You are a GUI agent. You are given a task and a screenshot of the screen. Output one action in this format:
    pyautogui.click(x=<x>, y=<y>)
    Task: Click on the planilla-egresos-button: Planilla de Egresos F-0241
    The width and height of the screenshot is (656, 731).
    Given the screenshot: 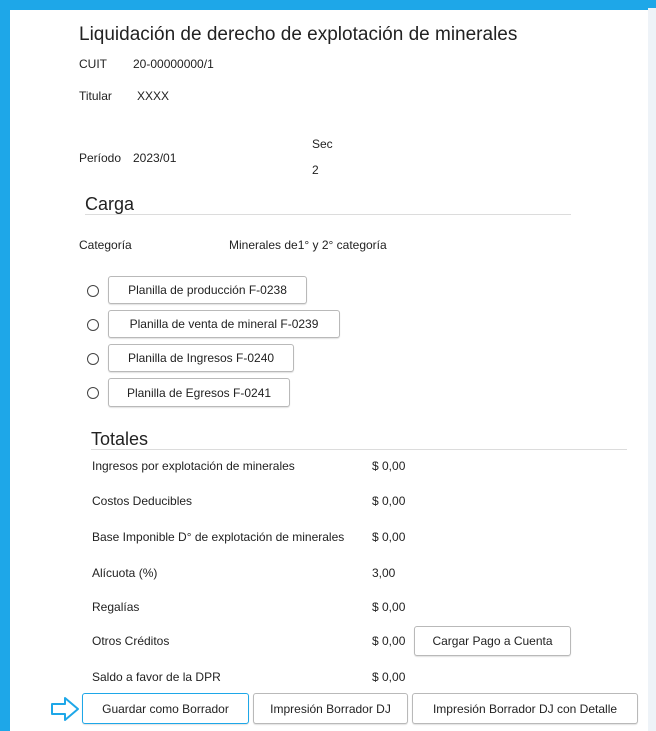 What is the action you would take?
    pyautogui.click(x=199, y=392)
    